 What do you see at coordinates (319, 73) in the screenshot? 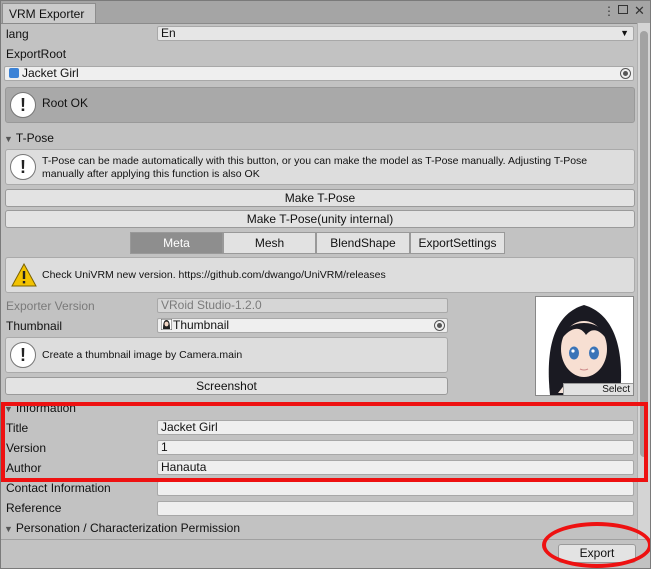
I see `export-root-field: Jacket Girl` at bounding box center [319, 73].